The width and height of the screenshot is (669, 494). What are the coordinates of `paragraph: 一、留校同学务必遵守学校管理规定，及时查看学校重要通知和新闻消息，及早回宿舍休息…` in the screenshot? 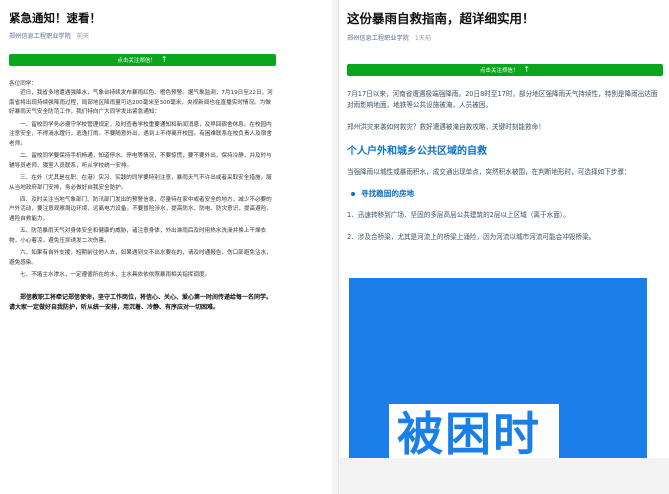 It's located at (140, 134).